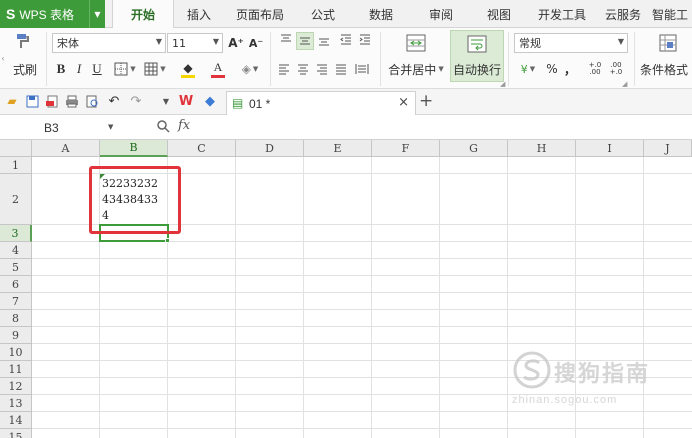 This screenshot has width=692, height=438. Describe the element at coordinates (341, 69) in the screenshot. I see `justify-icon` at that location.